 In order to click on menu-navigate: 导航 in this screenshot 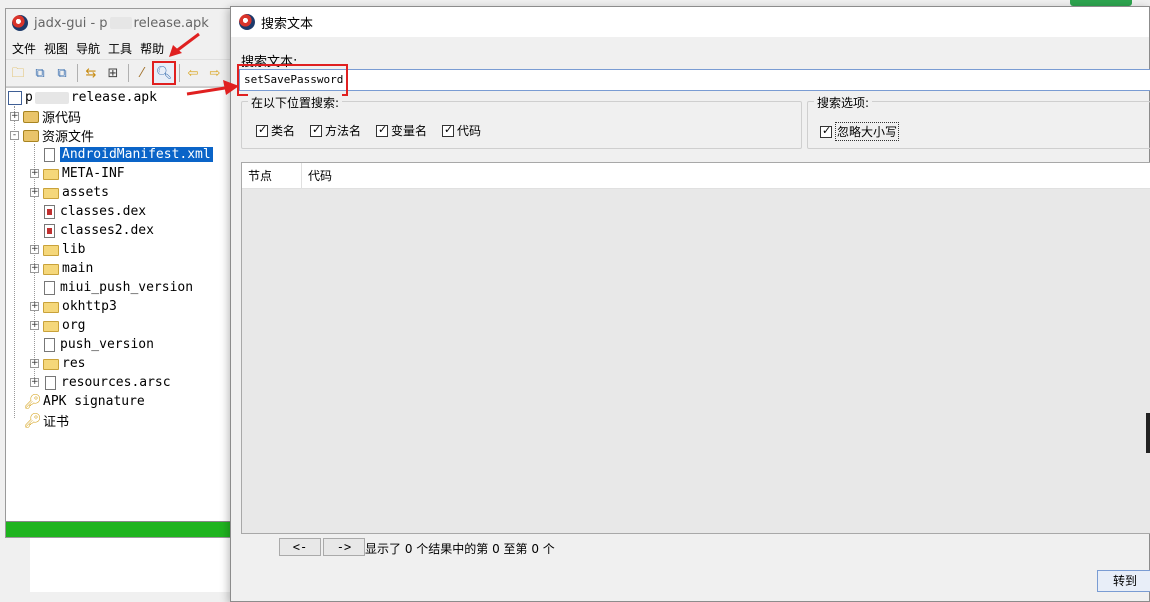, I will do `click(88, 48)`.